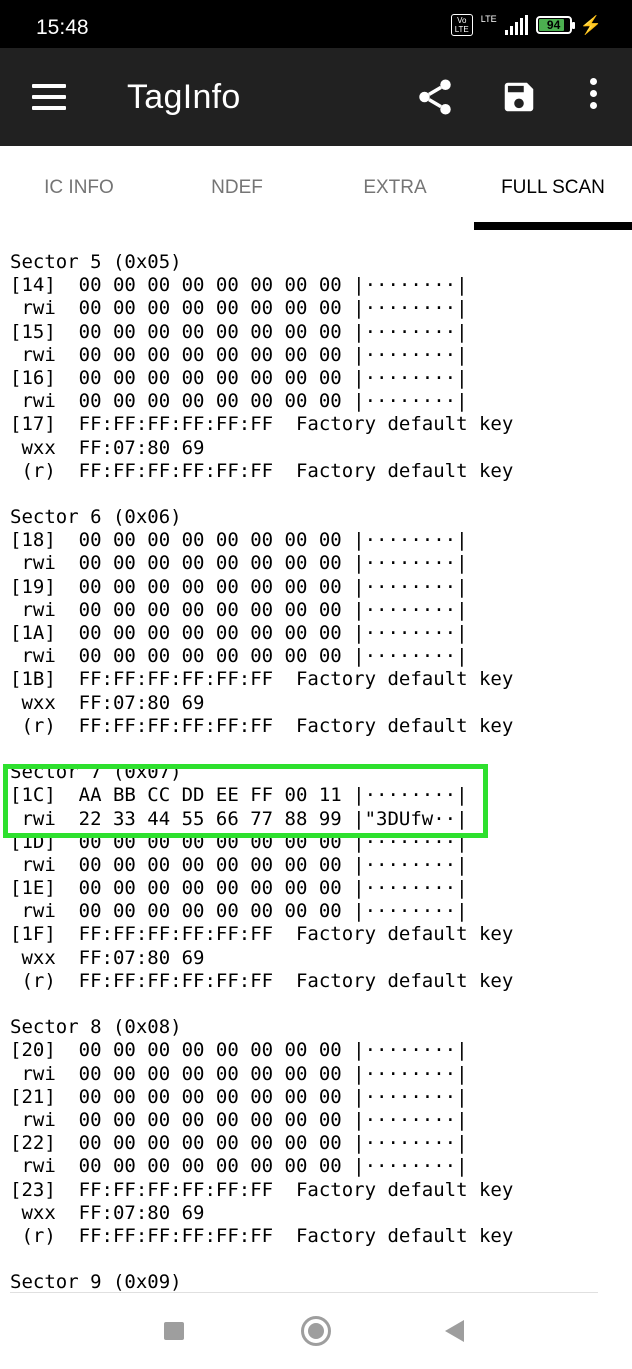  What do you see at coordinates (237, 188) in the screenshot?
I see `tab-ndef: NDEF` at bounding box center [237, 188].